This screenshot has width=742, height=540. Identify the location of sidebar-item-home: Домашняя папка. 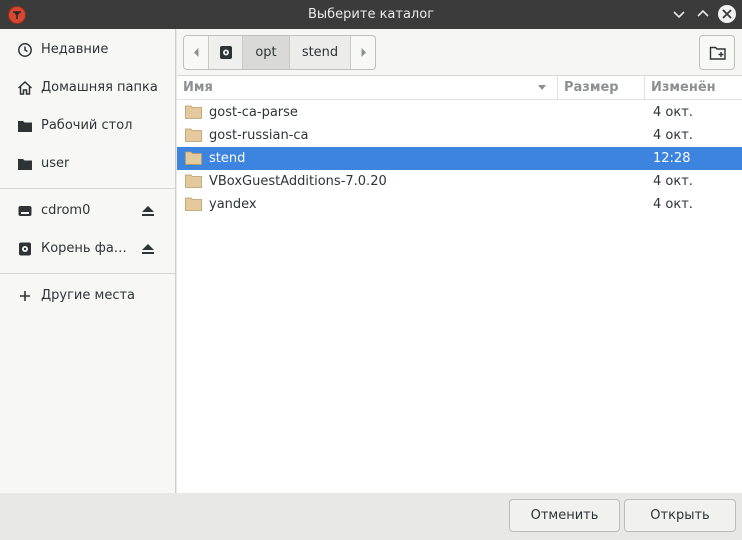
(87, 88).